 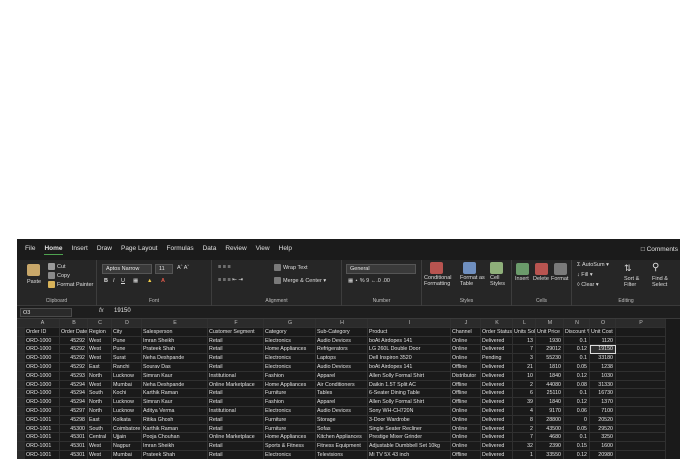 What do you see at coordinates (577, 332) in the screenshot?
I see `cell: Discount %` at bounding box center [577, 332].